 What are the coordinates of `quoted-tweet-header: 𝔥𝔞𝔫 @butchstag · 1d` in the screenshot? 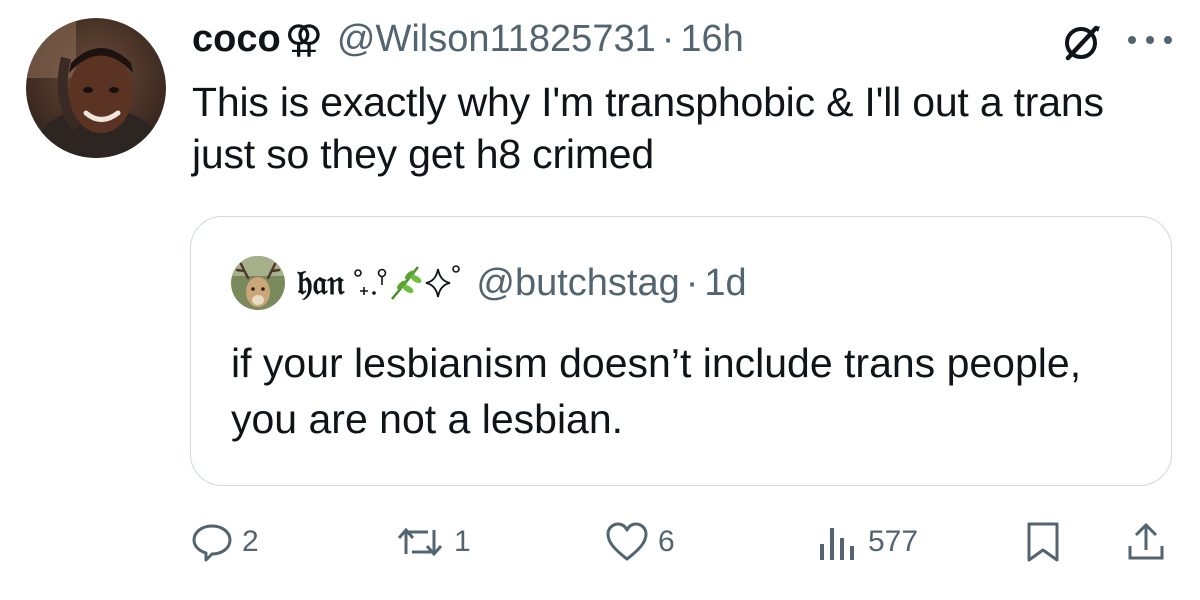 It's located at (489, 283).